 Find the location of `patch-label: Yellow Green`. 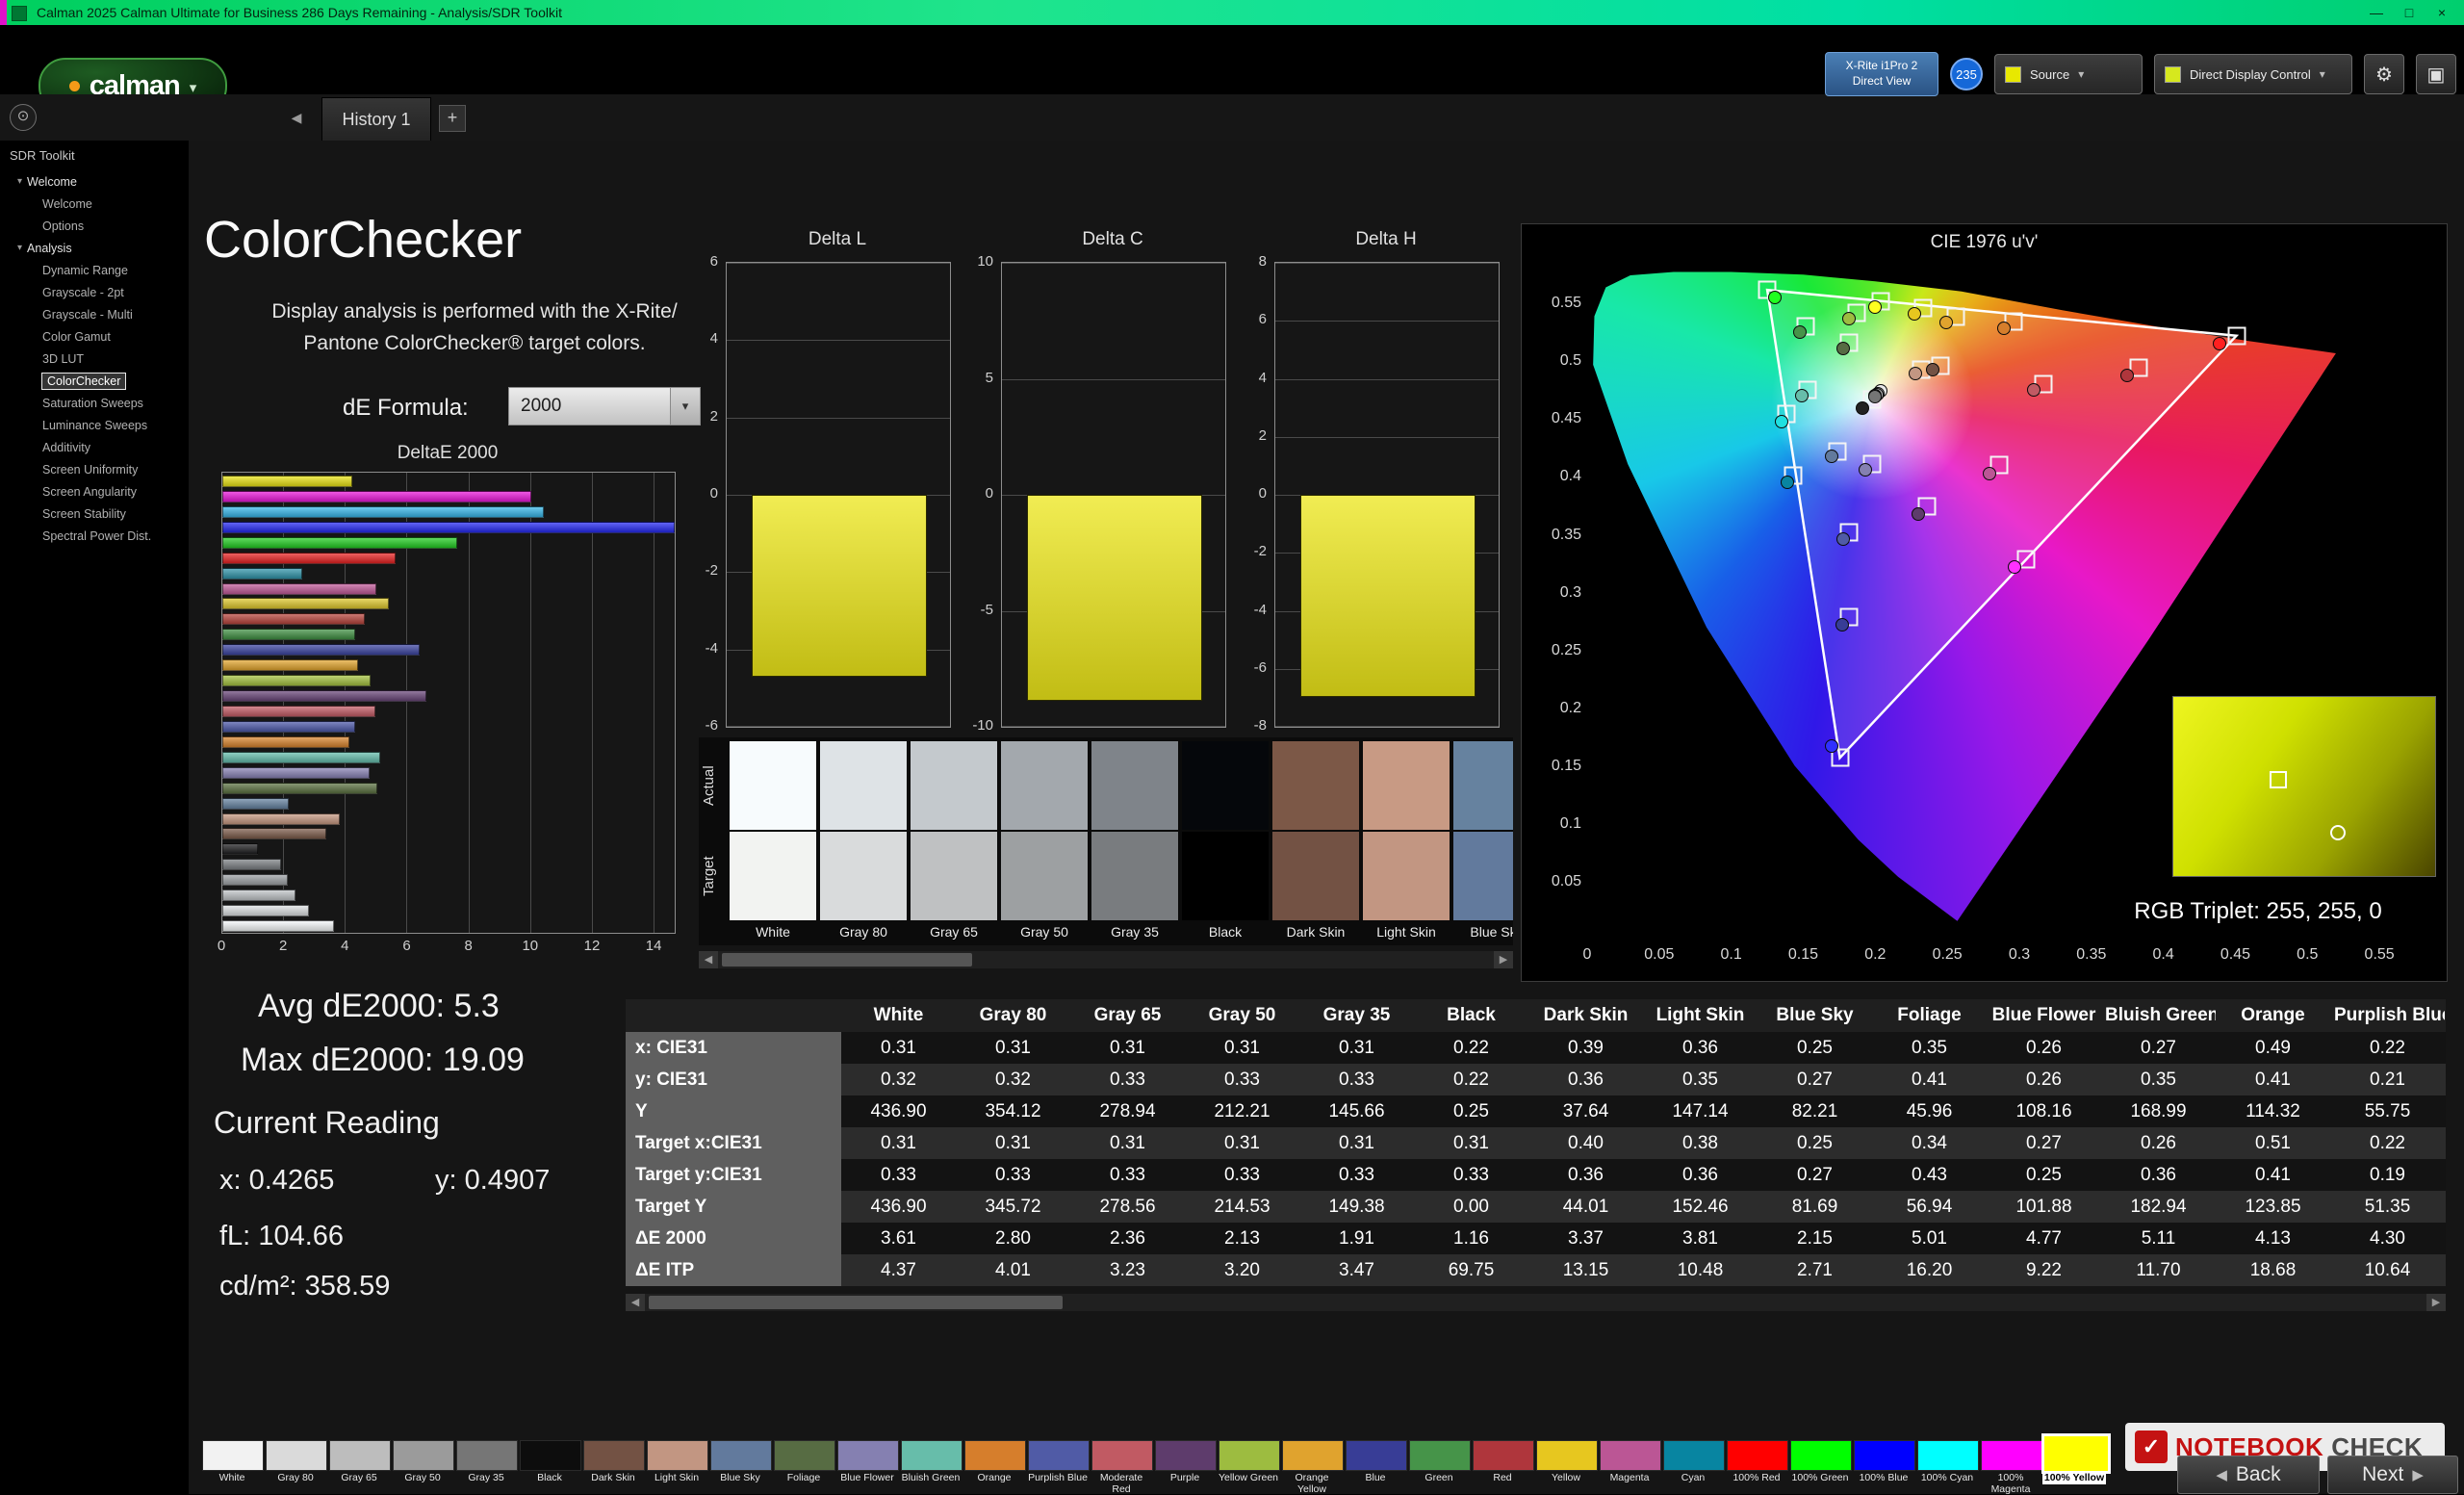

patch-label: Yellow Green is located at coordinates (1248, 1477).